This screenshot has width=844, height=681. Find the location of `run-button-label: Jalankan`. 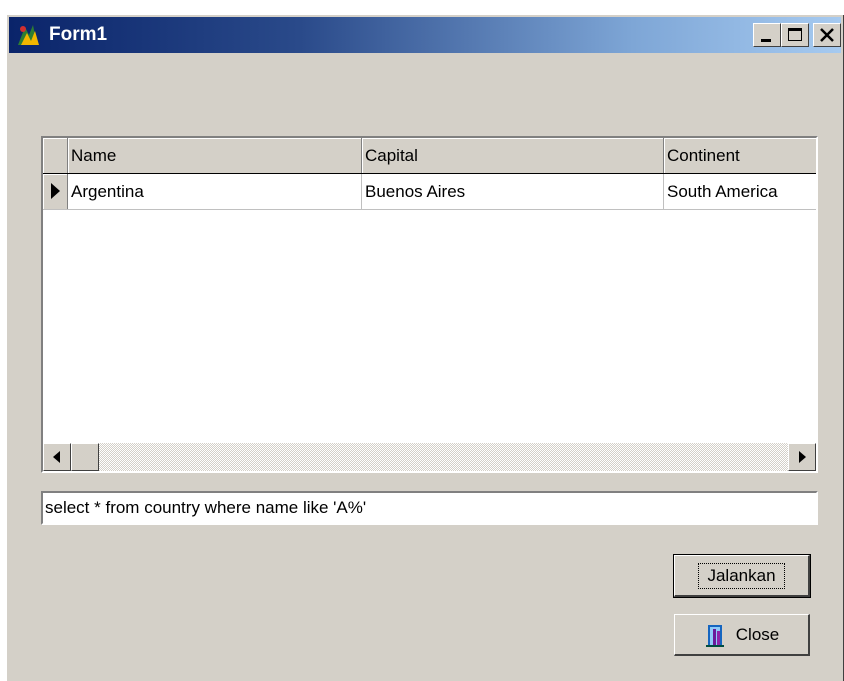

run-button-label: Jalankan is located at coordinates (741, 575).